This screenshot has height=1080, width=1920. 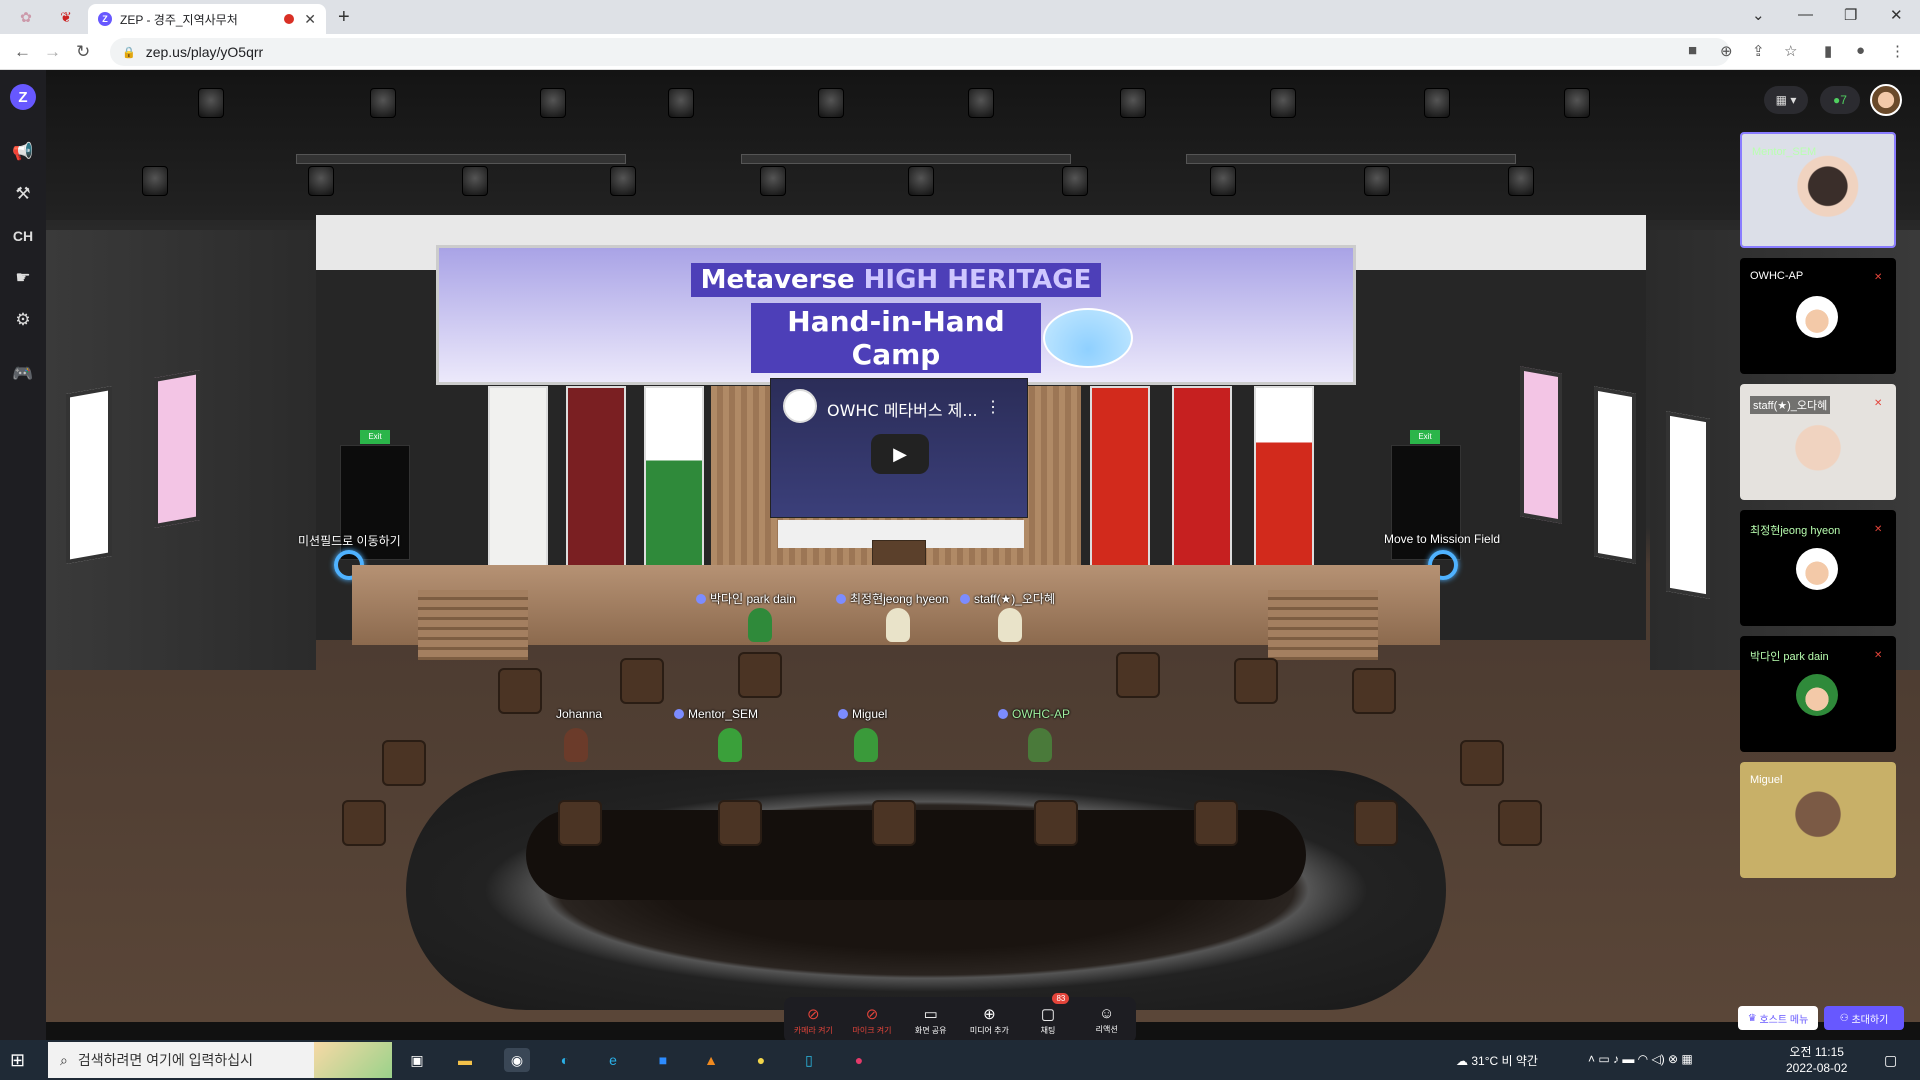 I want to click on zep-logo: Z, so click(x=23, y=97).